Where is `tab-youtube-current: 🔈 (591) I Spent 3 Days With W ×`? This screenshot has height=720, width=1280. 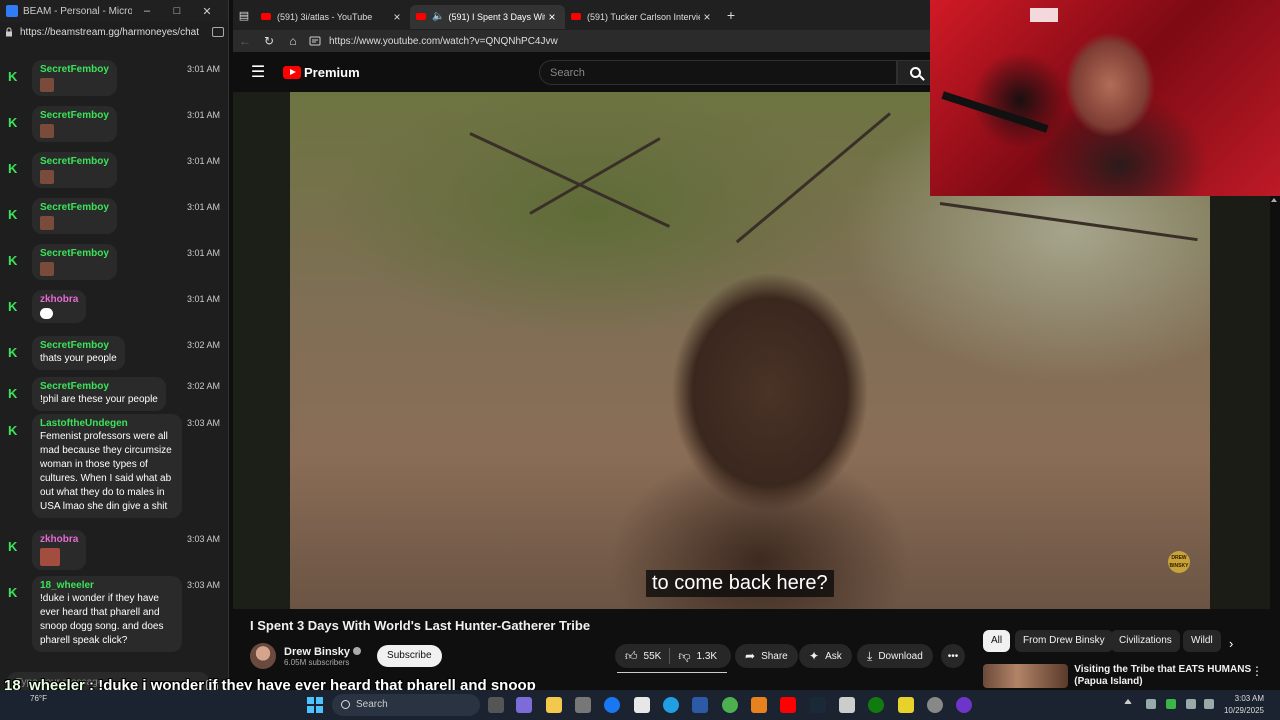 tab-youtube-current: 🔈 (591) I Spent 3 Days With W × is located at coordinates (487, 16).